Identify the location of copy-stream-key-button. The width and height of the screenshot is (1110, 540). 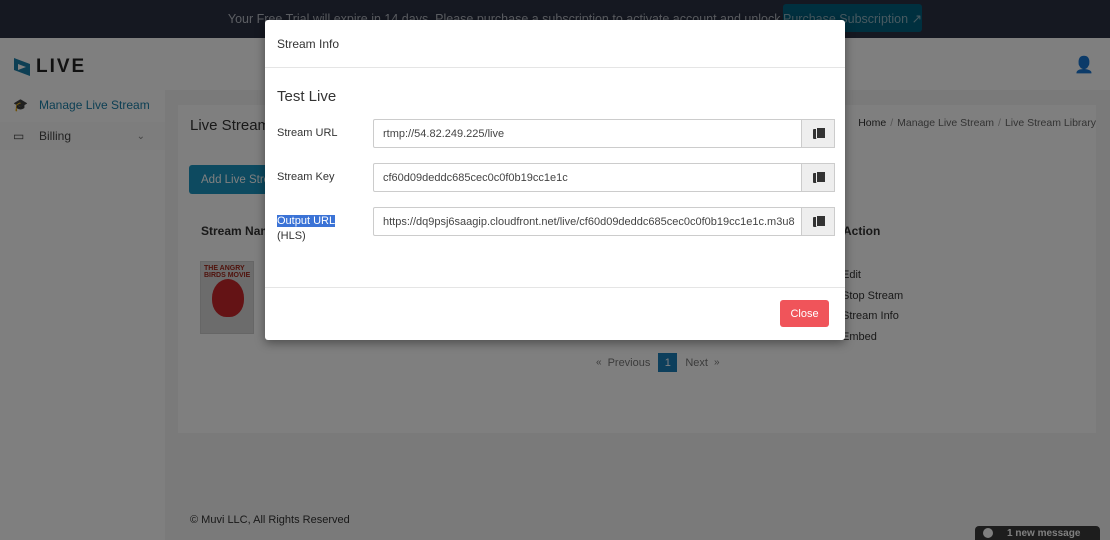
(818, 177).